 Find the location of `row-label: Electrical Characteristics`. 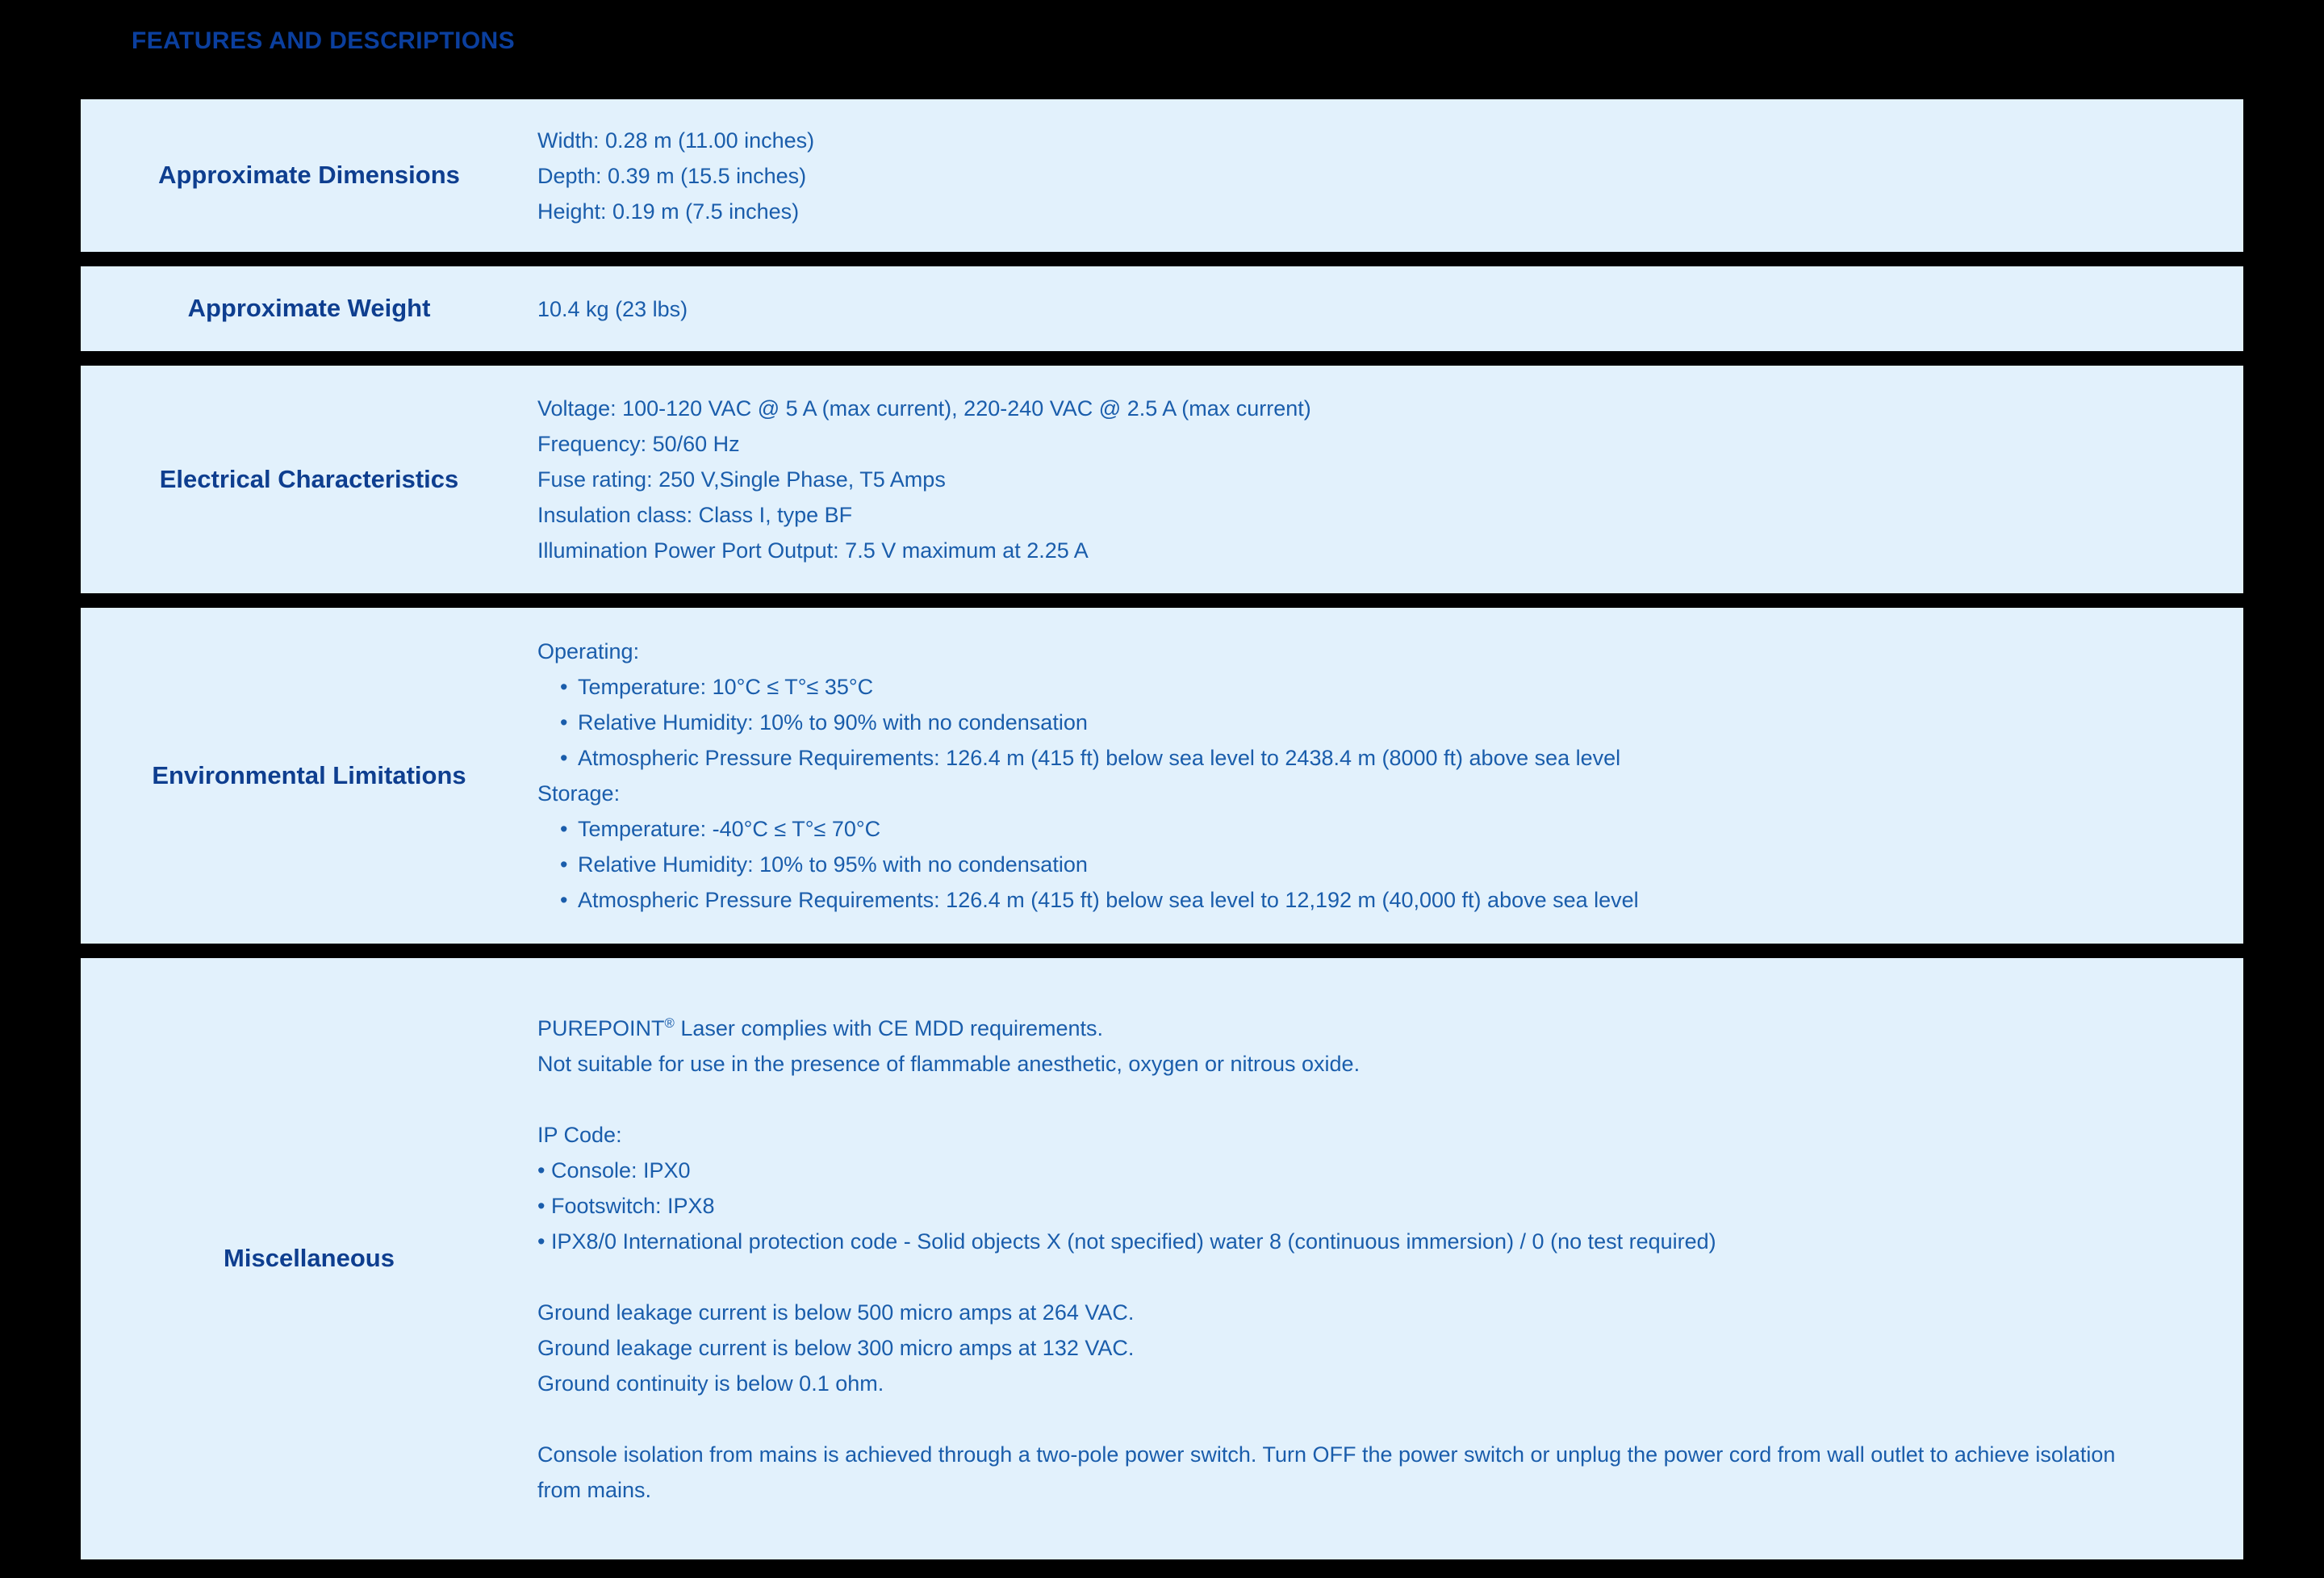

row-label: Electrical Characteristics is located at coordinates (309, 478).